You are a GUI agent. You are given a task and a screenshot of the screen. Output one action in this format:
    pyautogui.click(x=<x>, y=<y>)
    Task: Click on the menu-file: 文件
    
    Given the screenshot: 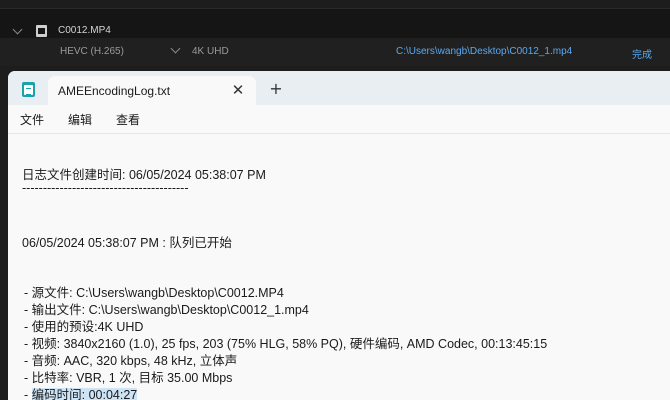 What is the action you would take?
    pyautogui.click(x=32, y=119)
    